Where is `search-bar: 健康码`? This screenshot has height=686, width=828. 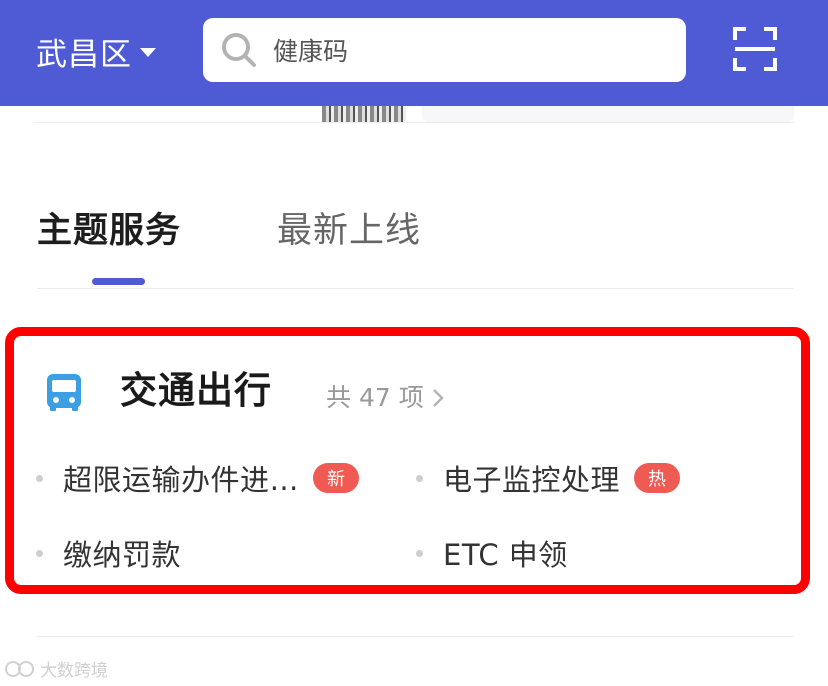
search-bar: 健康码 is located at coordinates (444, 50).